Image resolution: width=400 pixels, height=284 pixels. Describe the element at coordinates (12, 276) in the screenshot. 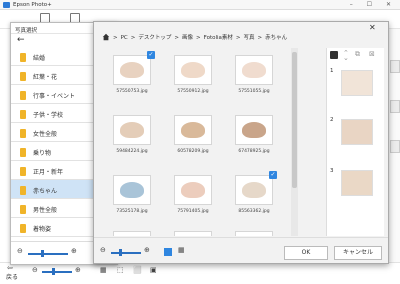

I see `back-label: 戻る` at that location.